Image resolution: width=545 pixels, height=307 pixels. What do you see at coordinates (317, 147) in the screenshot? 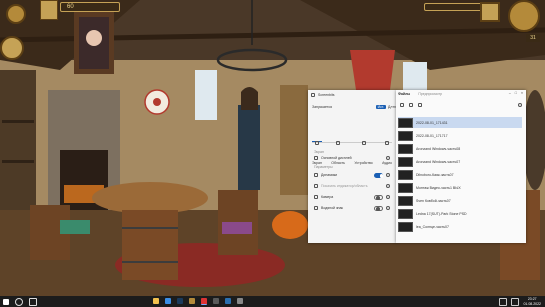
I see `tab-screen: Экран` at bounding box center [317, 147].